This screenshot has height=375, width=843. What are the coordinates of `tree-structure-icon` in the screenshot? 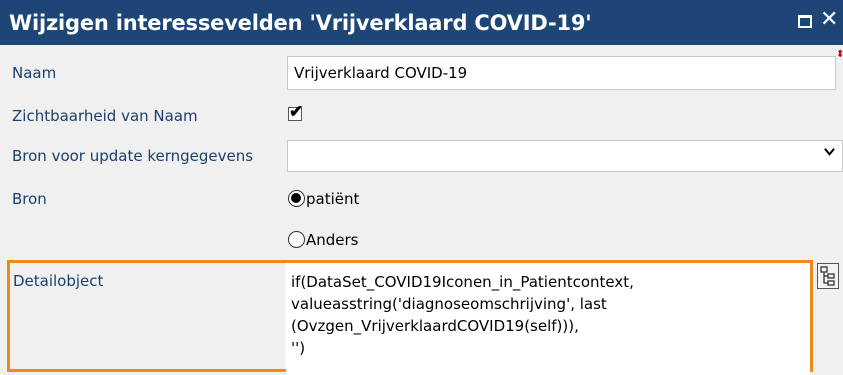 It's located at (827, 276).